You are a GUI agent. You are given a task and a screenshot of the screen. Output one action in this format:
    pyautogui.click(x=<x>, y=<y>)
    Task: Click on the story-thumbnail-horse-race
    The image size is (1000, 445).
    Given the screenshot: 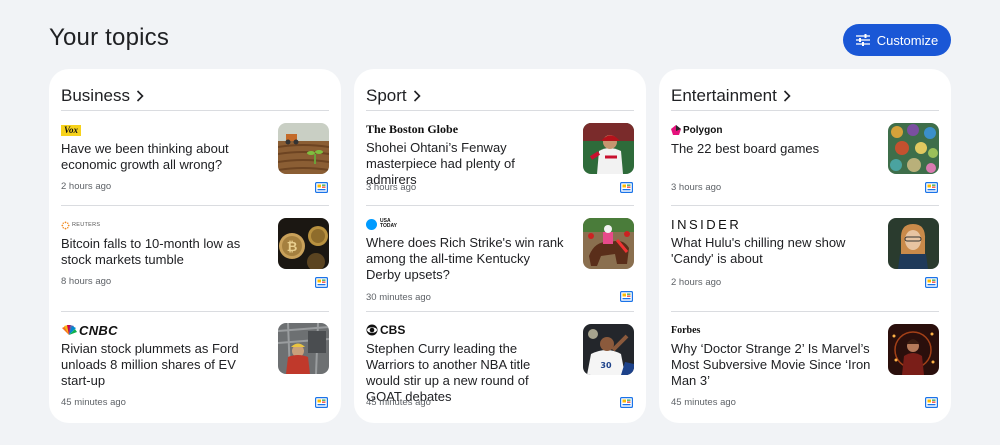 What is the action you would take?
    pyautogui.click(x=608, y=243)
    